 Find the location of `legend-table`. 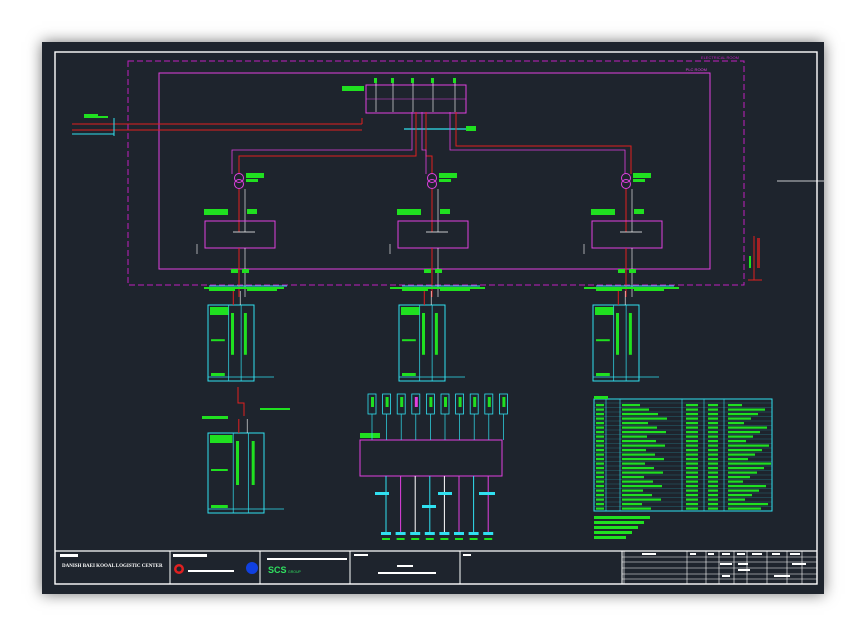

legend-table is located at coordinates (683, 467).